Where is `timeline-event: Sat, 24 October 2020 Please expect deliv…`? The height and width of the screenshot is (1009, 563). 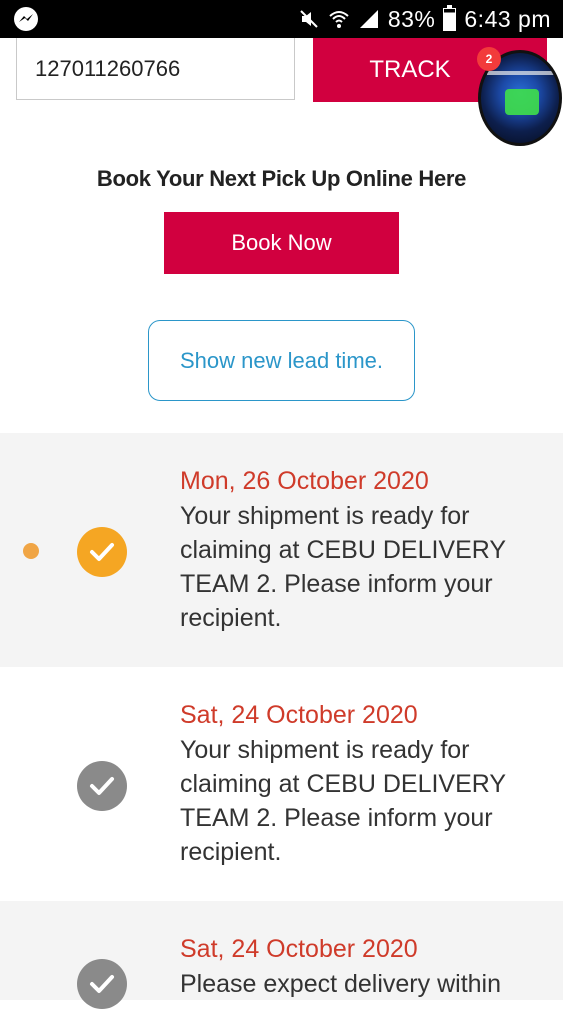 timeline-event: Sat, 24 October 2020 Please expect deliv… is located at coordinates (281, 955).